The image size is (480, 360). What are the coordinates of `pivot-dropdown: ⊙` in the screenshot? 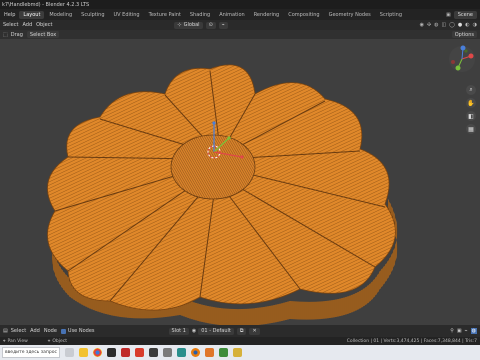 It's located at (210, 25).